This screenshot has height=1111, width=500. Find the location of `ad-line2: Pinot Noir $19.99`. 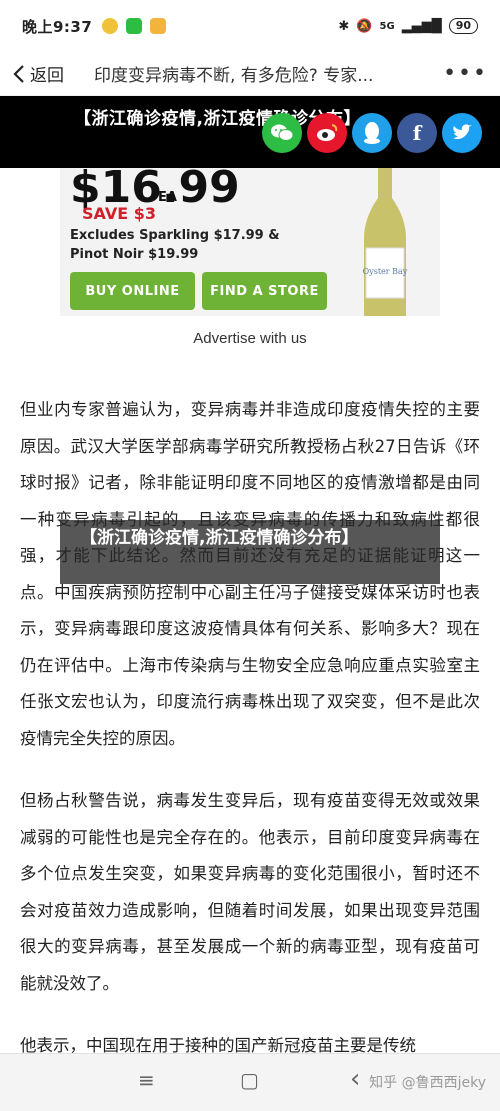

ad-line2: Pinot Noir $19.99 is located at coordinates (134, 254).